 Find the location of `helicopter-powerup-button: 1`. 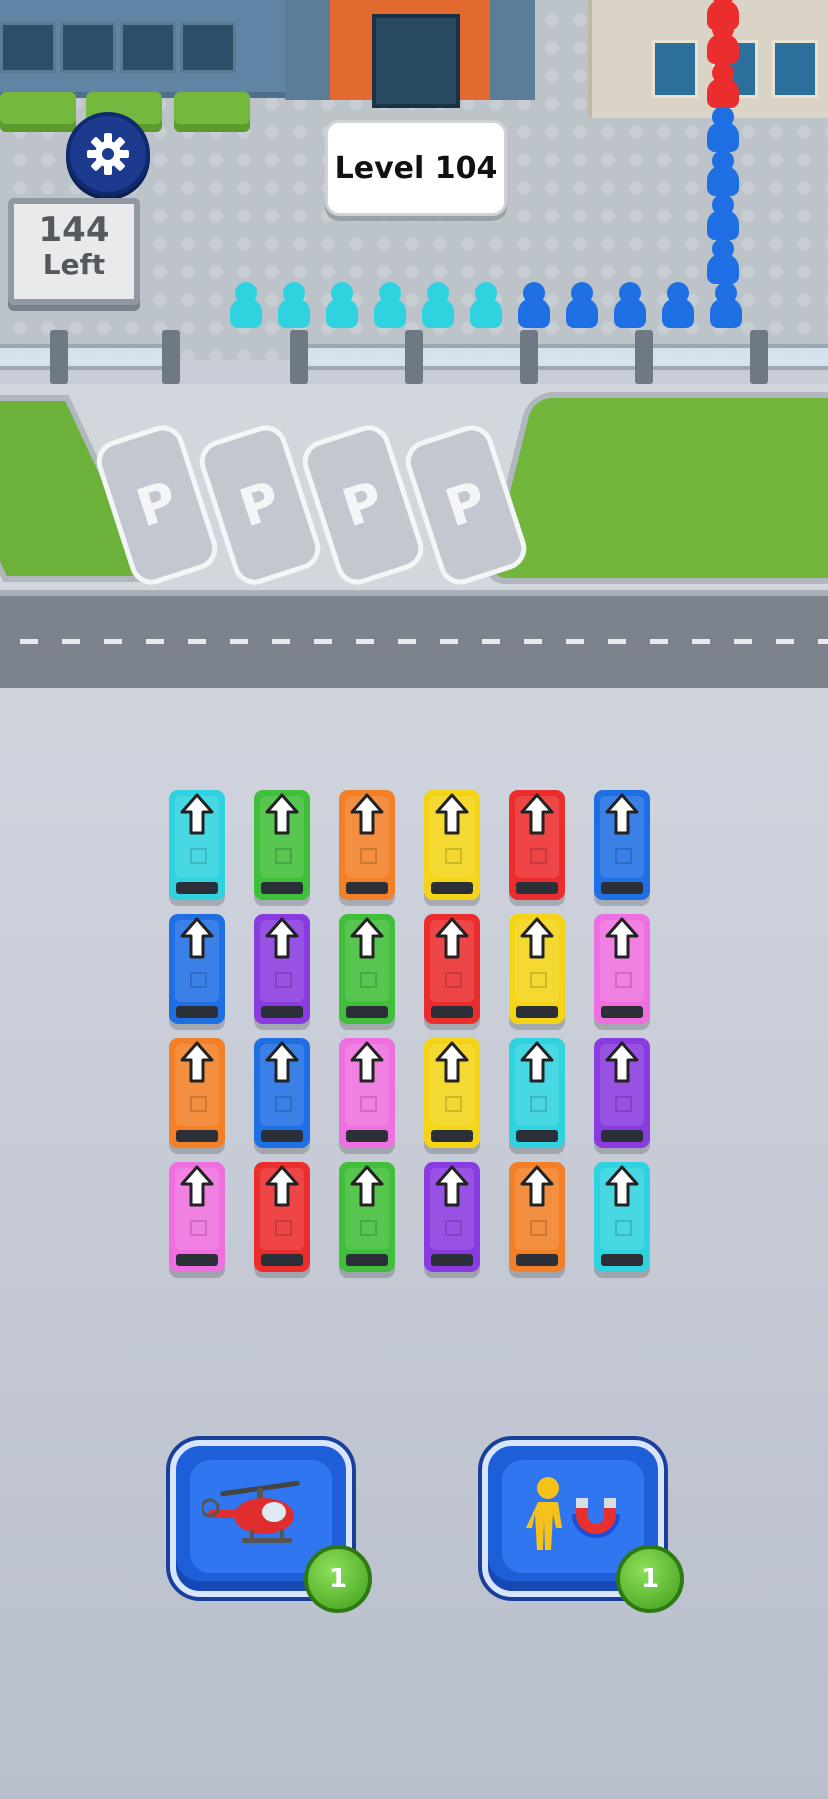

helicopter-powerup-button: 1 is located at coordinates (271, 1526).